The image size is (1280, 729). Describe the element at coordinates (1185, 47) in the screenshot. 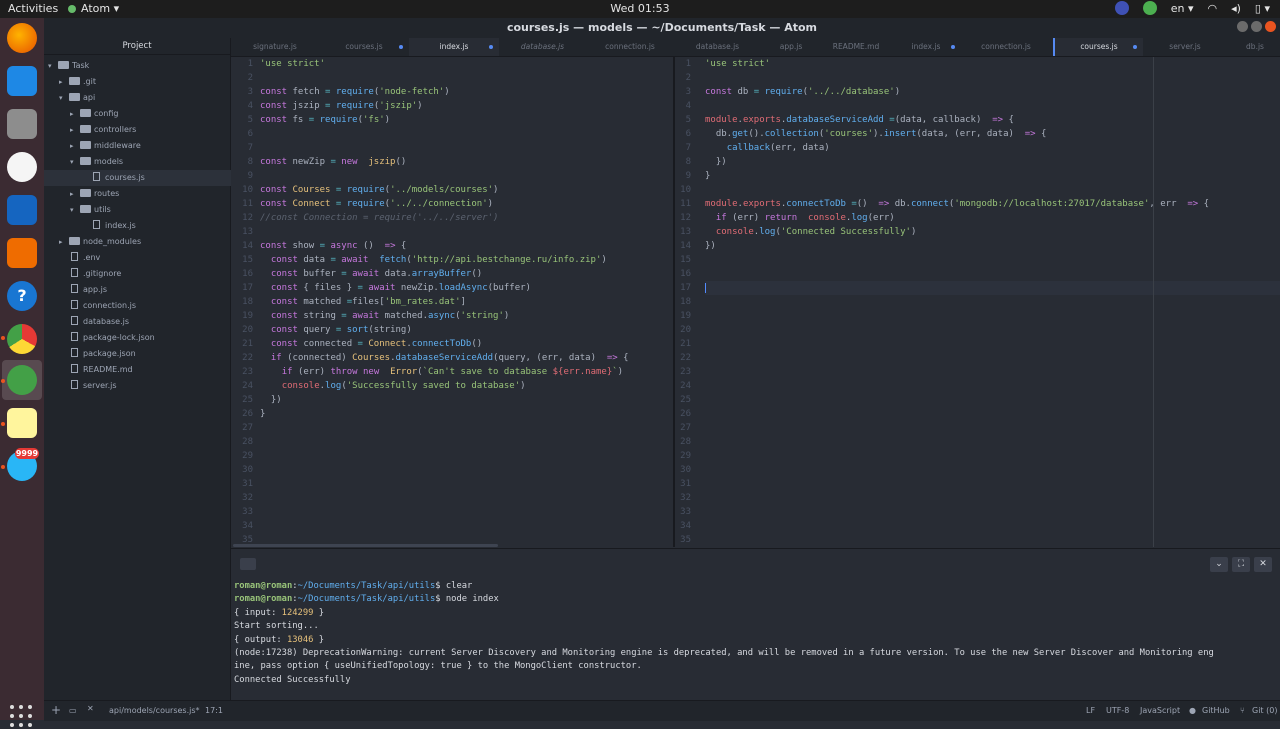

I see `editor-tab: server.js` at that location.